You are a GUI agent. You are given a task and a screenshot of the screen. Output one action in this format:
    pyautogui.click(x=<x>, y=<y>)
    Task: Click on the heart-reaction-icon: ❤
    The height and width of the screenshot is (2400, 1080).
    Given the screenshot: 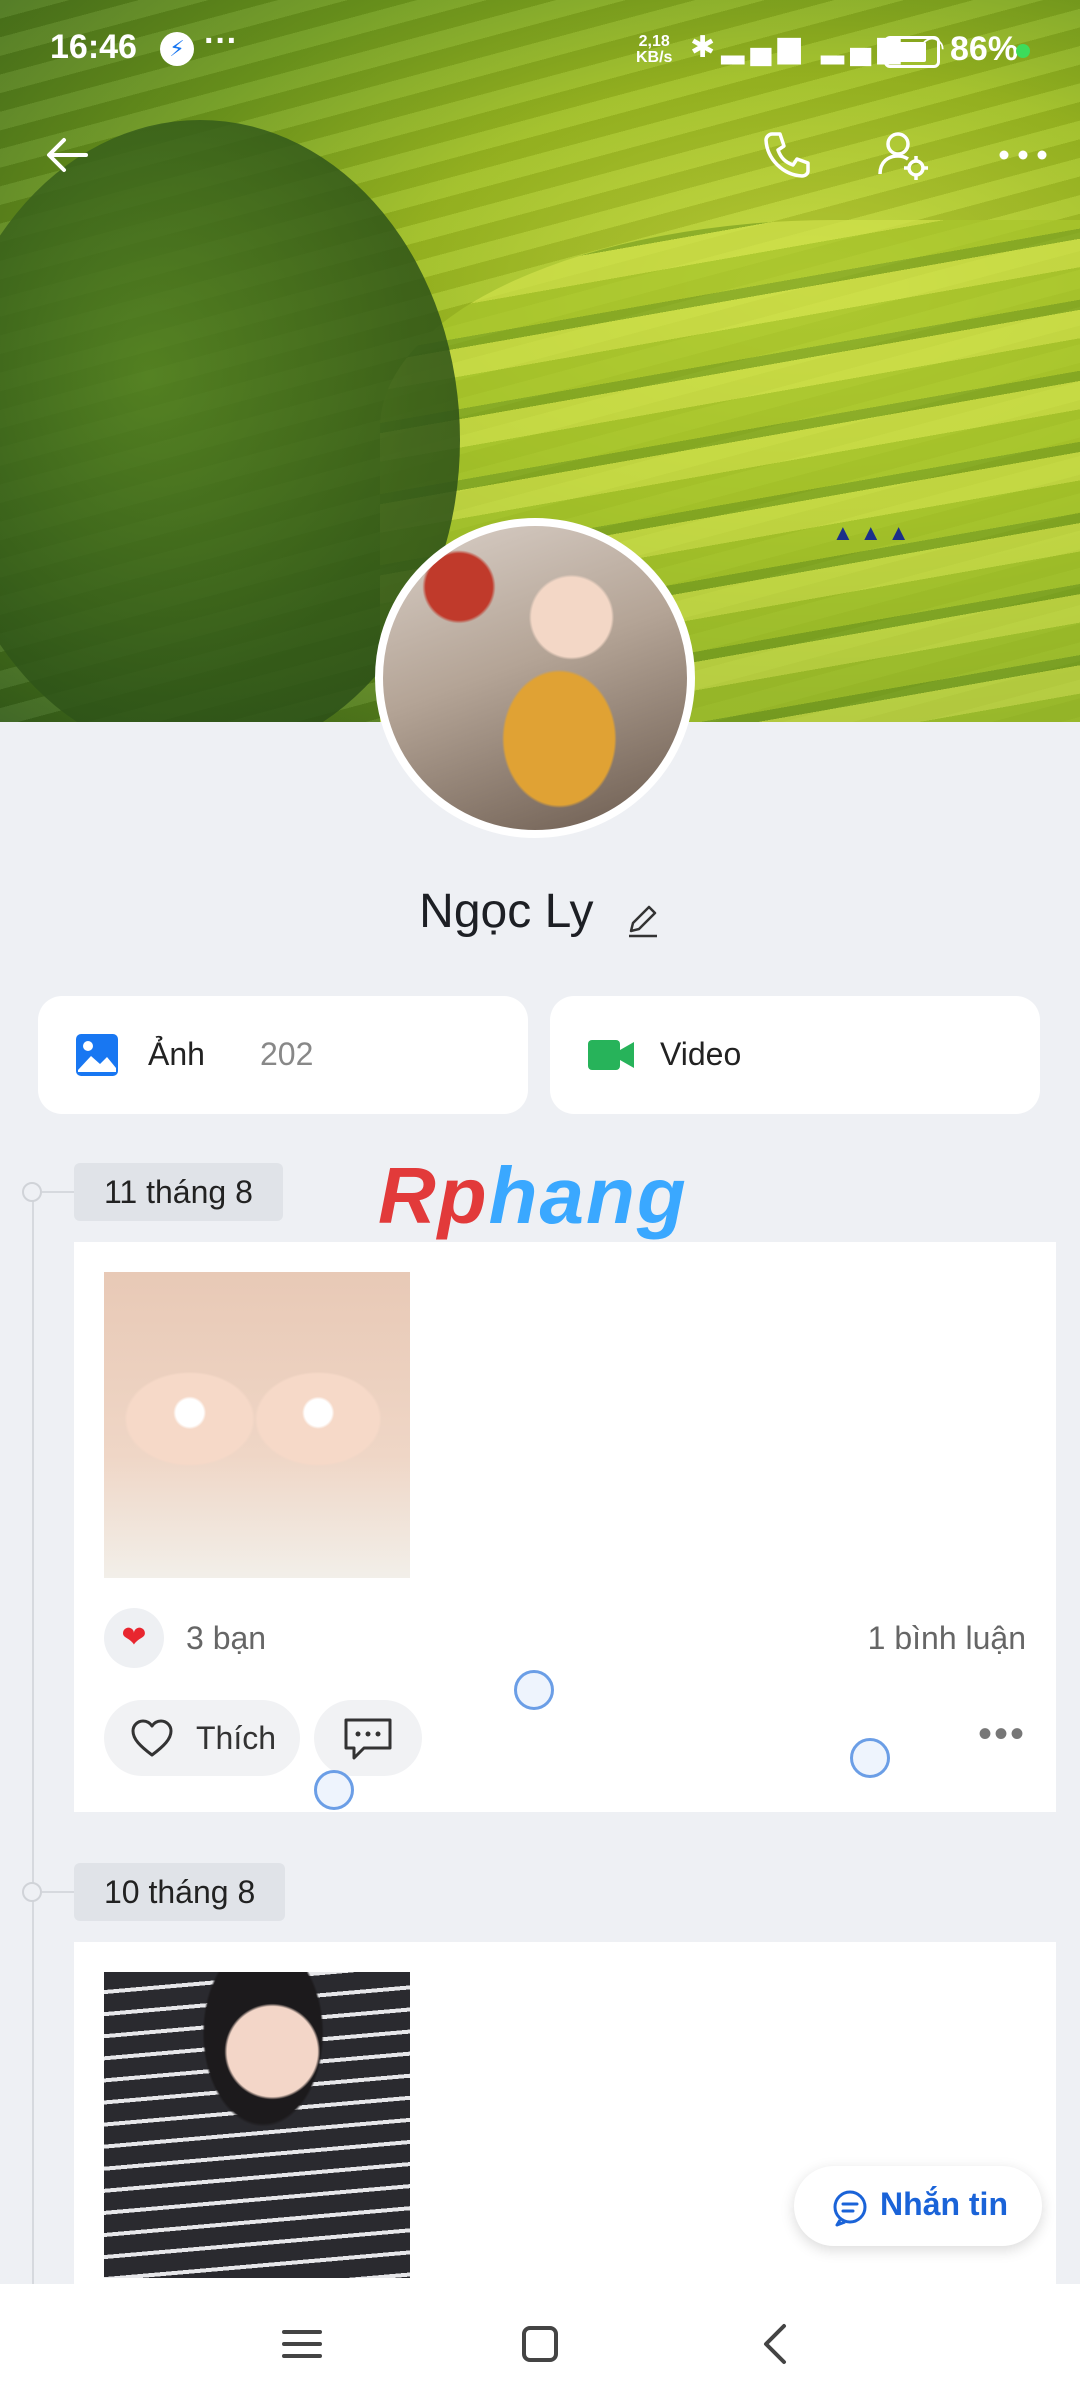 What is the action you would take?
    pyautogui.click(x=134, y=1638)
    